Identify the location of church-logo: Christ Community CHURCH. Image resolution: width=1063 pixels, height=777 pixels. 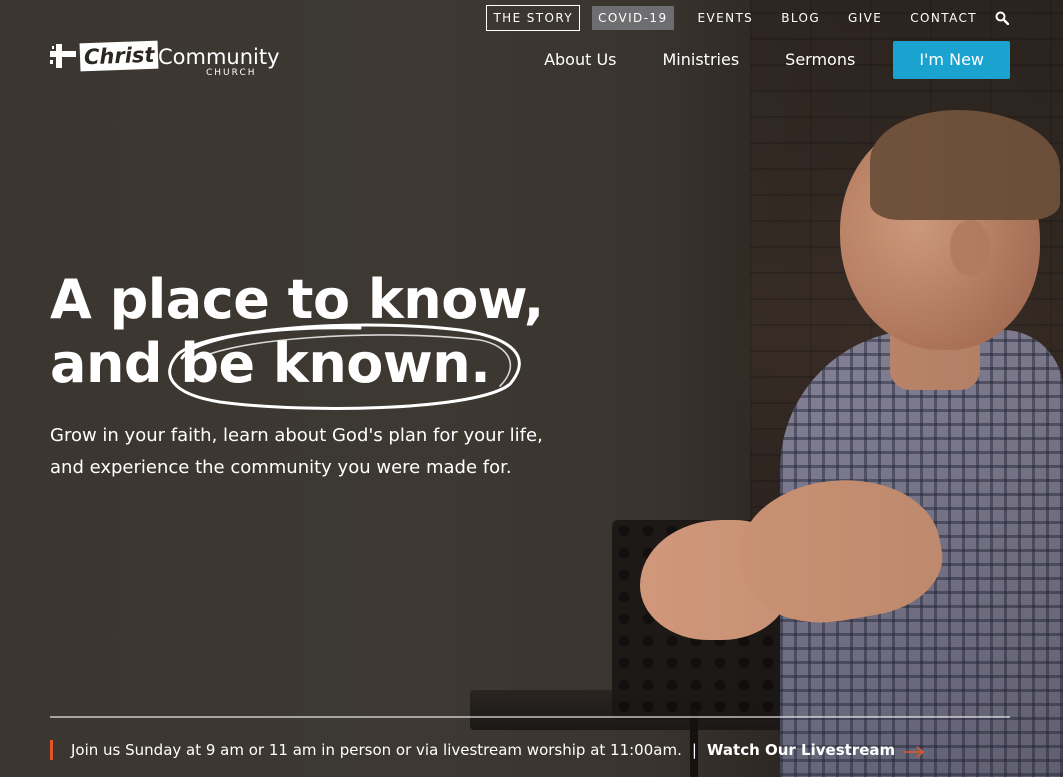
(180, 62).